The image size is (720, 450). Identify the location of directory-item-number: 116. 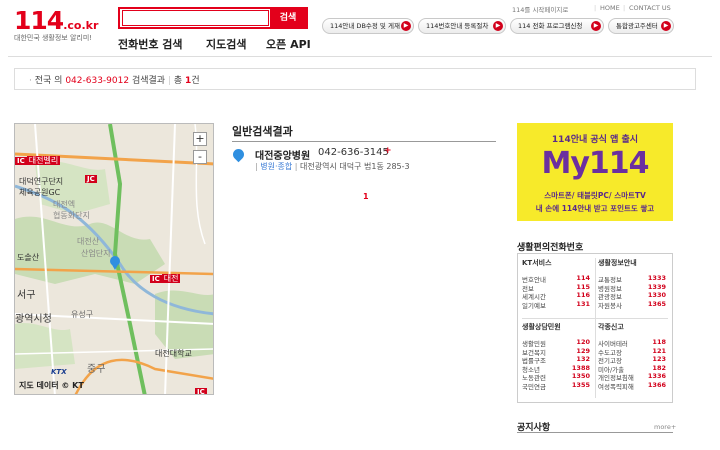
(583, 295).